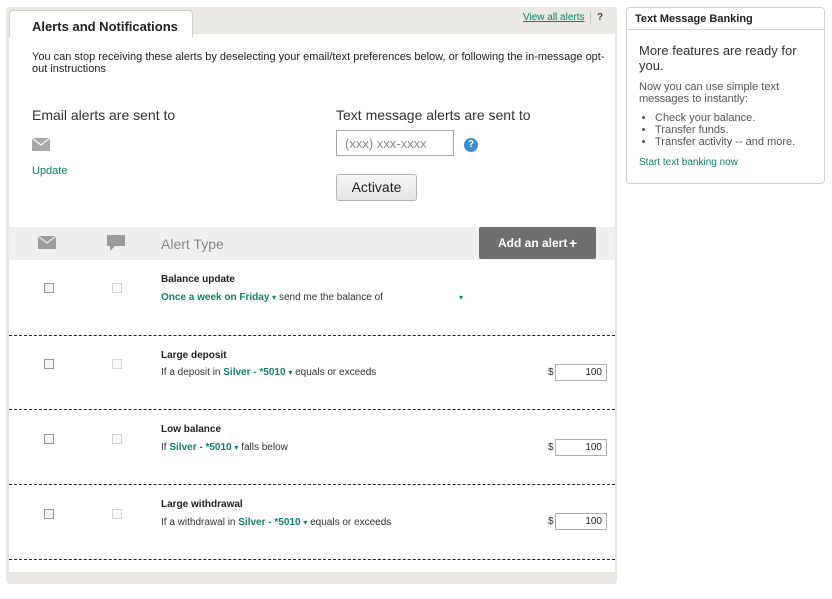 The width and height of the screenshot is (832, 599). What do you see at coordinates (116, 245) in the screenshot?
I see `text-column-icon` at bounding box center [116, 245].